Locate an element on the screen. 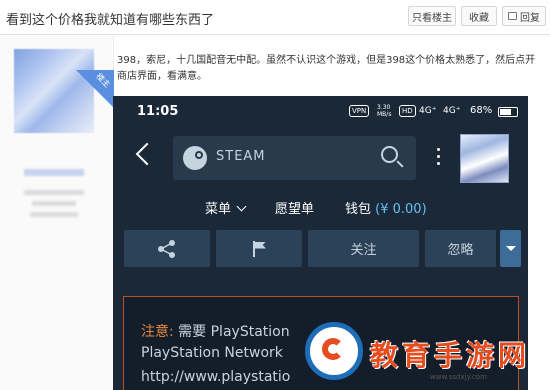  store-nav: 菜单 愿望单 钱包 (¥ 0.00) is located at coordinates (320, 207).